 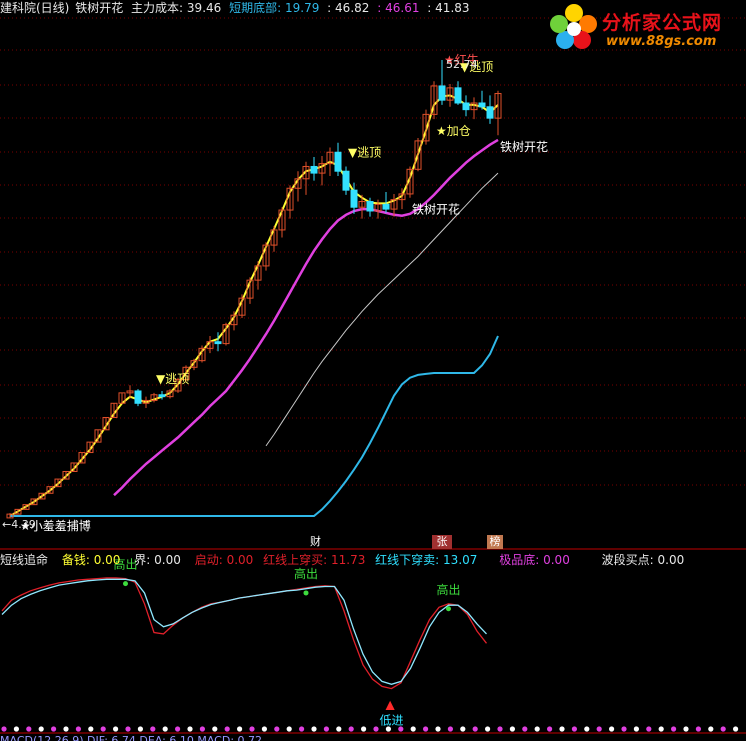 What do you see at coordinates (519, 560) in the screenshot?
I see `lower-l6: 极品底:` at bounding box center [519, 560].